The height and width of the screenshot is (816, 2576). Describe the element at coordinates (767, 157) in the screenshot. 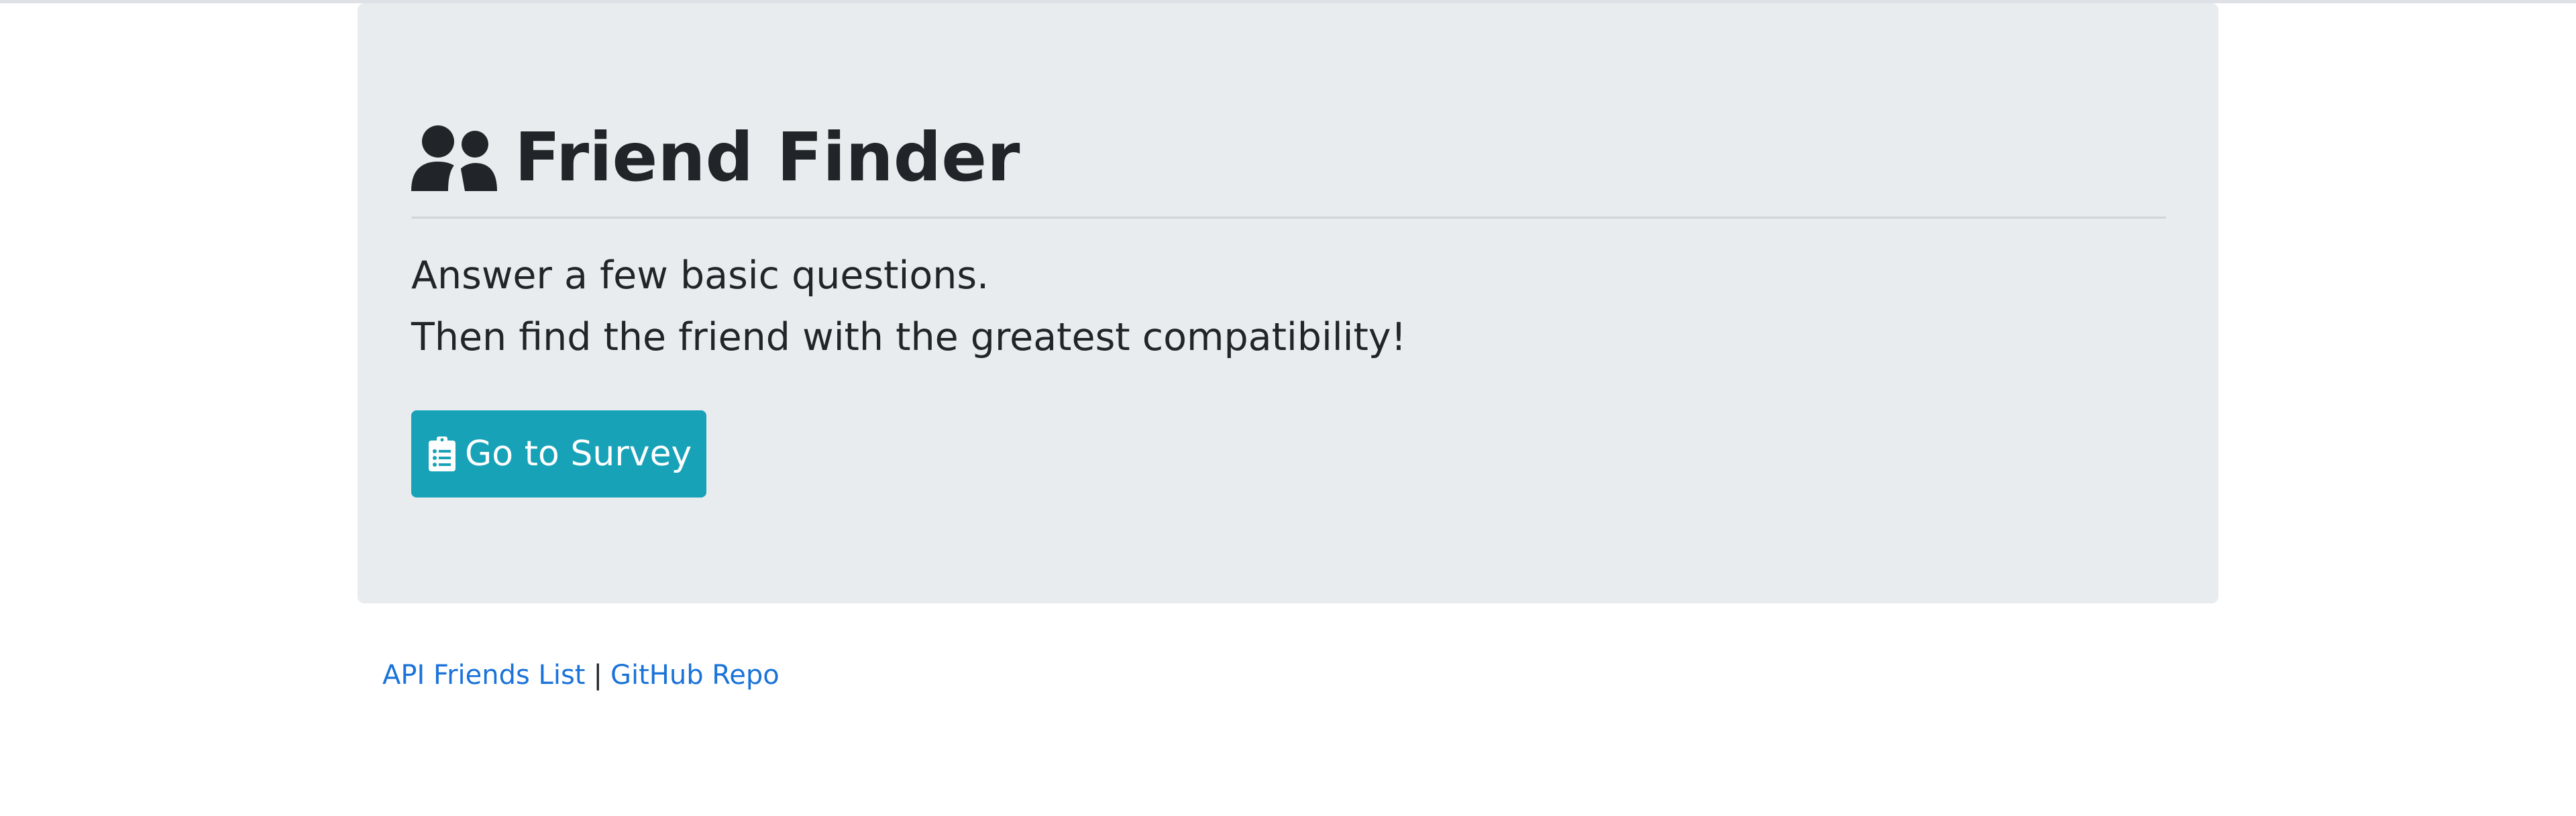

I see `page-title: Friend Finder` at that location.